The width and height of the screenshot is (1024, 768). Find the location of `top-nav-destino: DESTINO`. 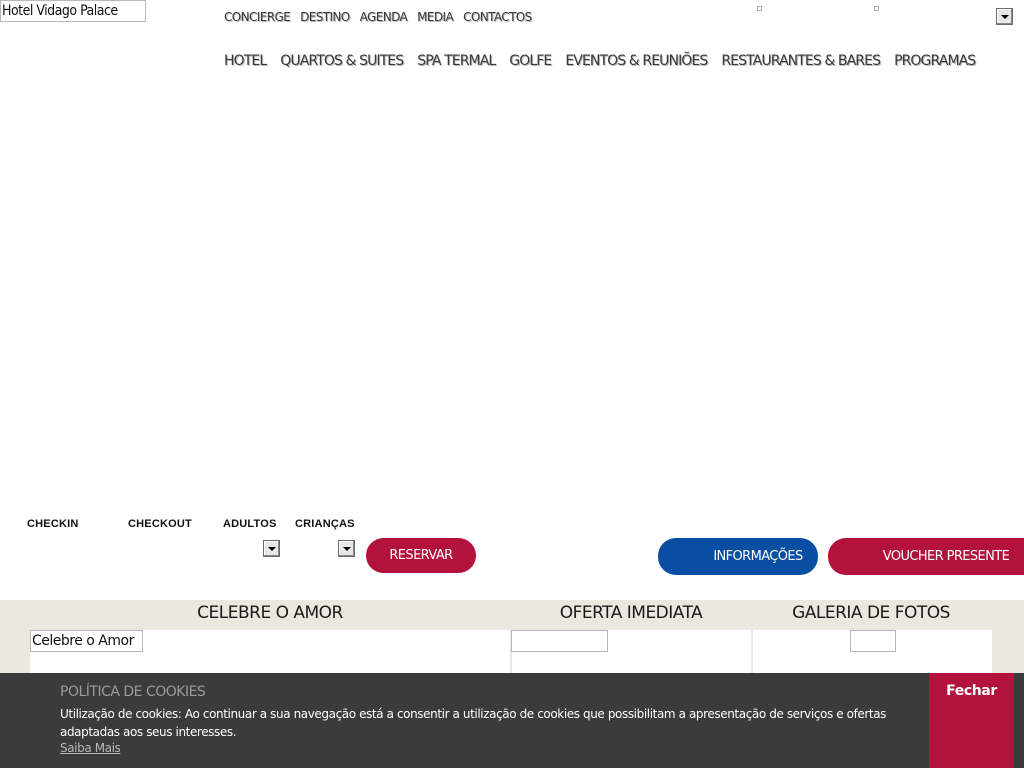

top-nav-destino: DESTINO is located at coordinates (325, 17).